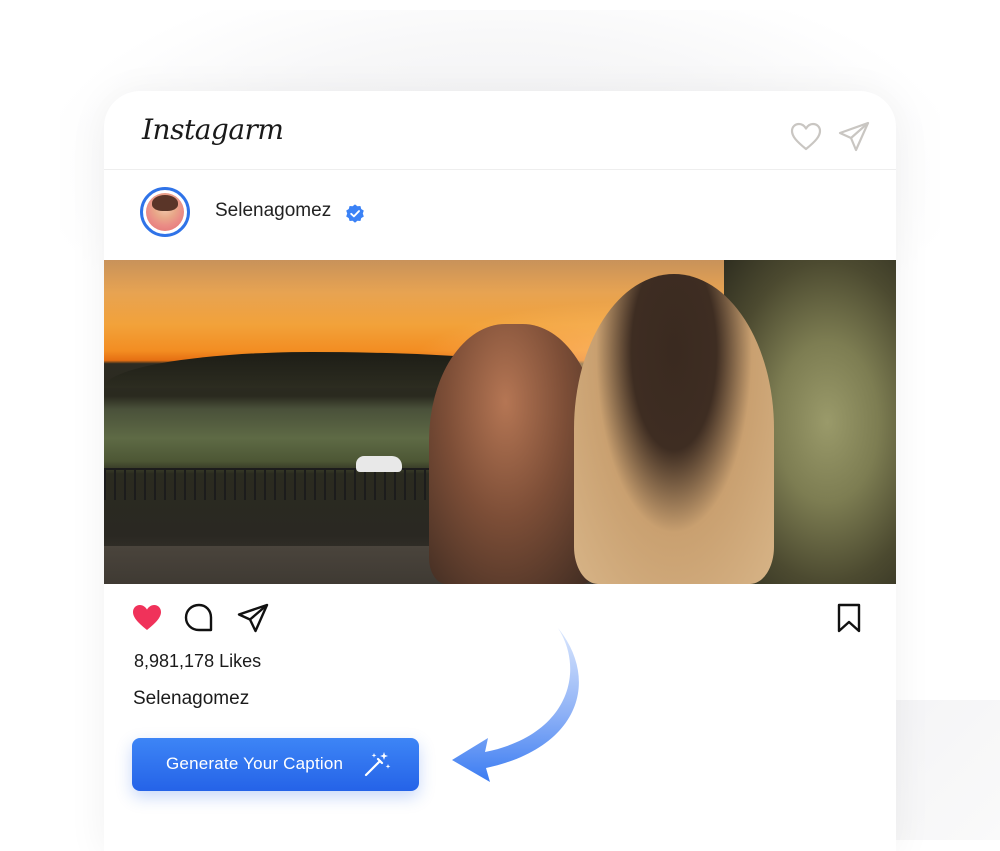 The width and height of the screenshot is (1000, 851). What do you see at coordinates (806, 137) in the screenshot?
I see `heart-outline-icon` at bounding box center [806, 137].